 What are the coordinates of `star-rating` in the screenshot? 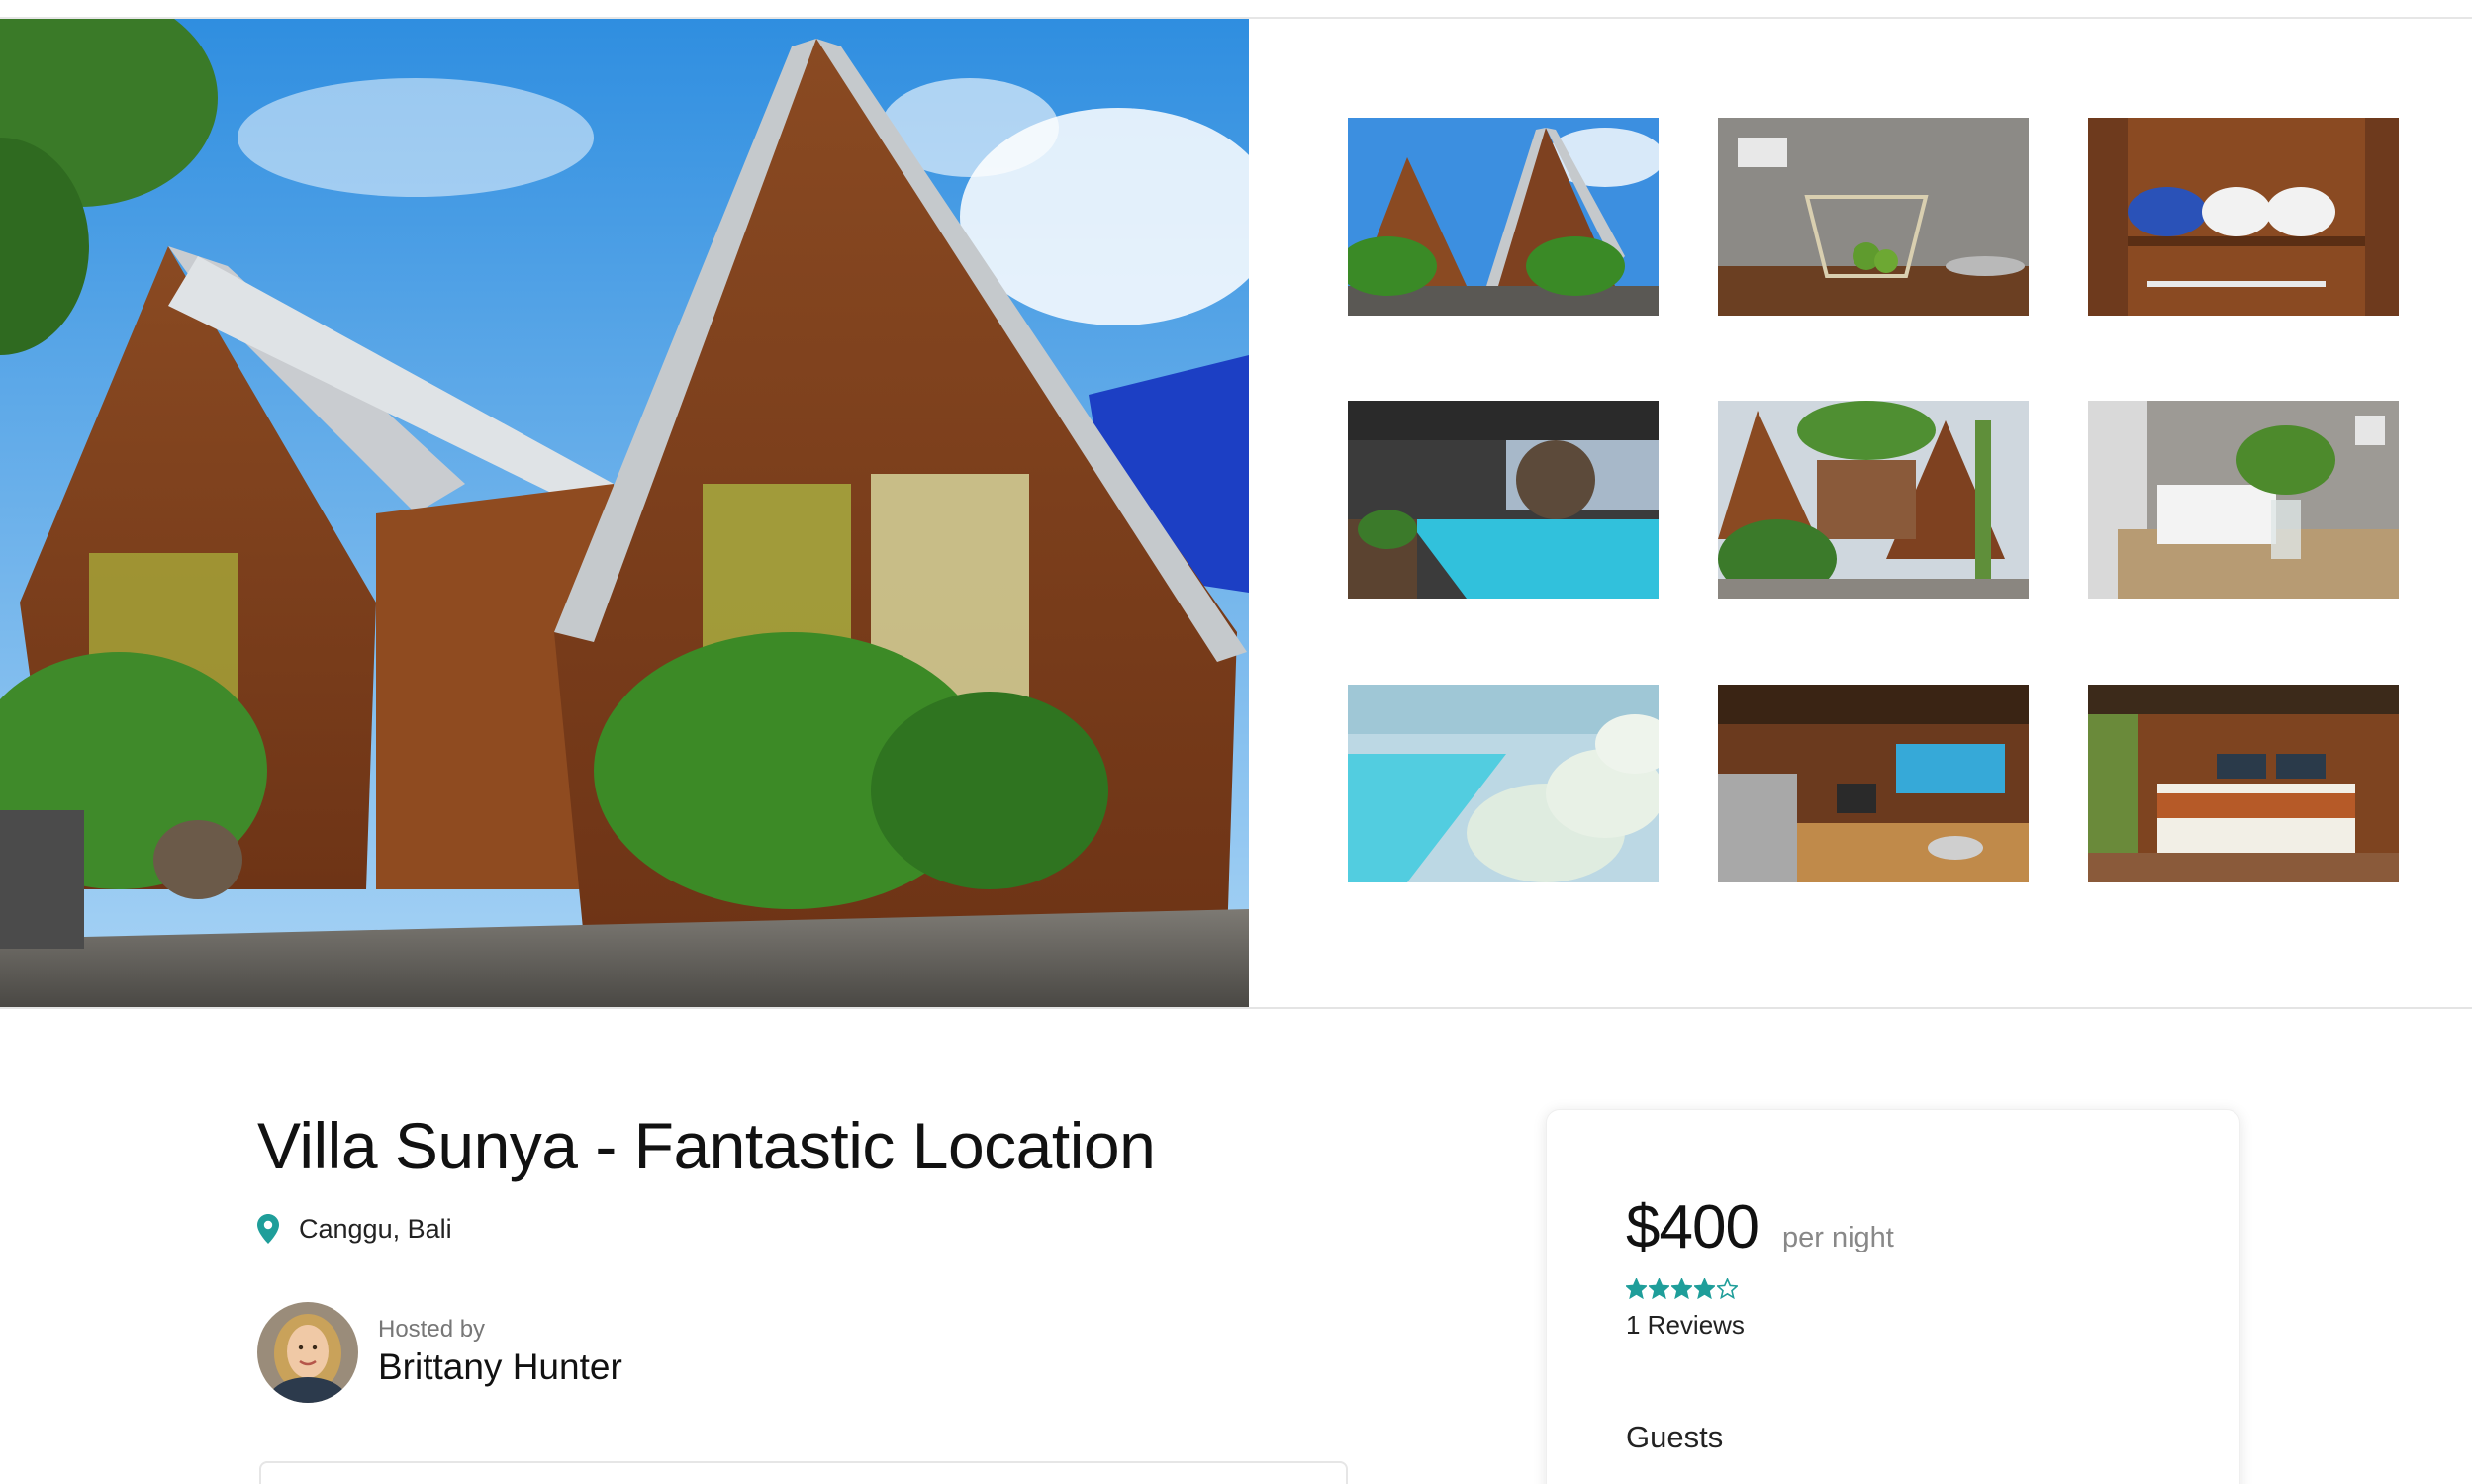 It's located at (1682, 1288).